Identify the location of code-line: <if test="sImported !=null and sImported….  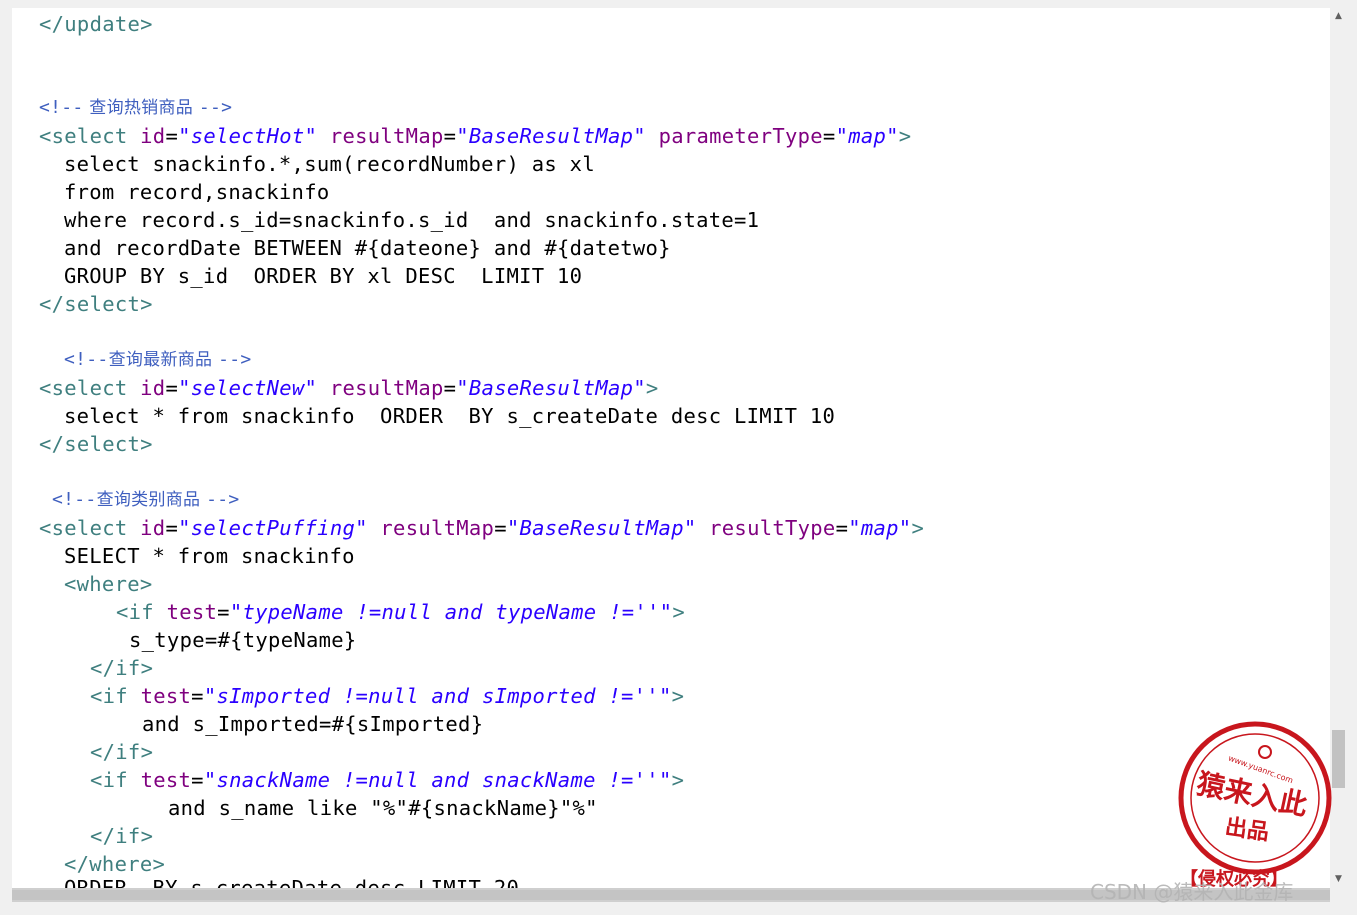
(387, 696).